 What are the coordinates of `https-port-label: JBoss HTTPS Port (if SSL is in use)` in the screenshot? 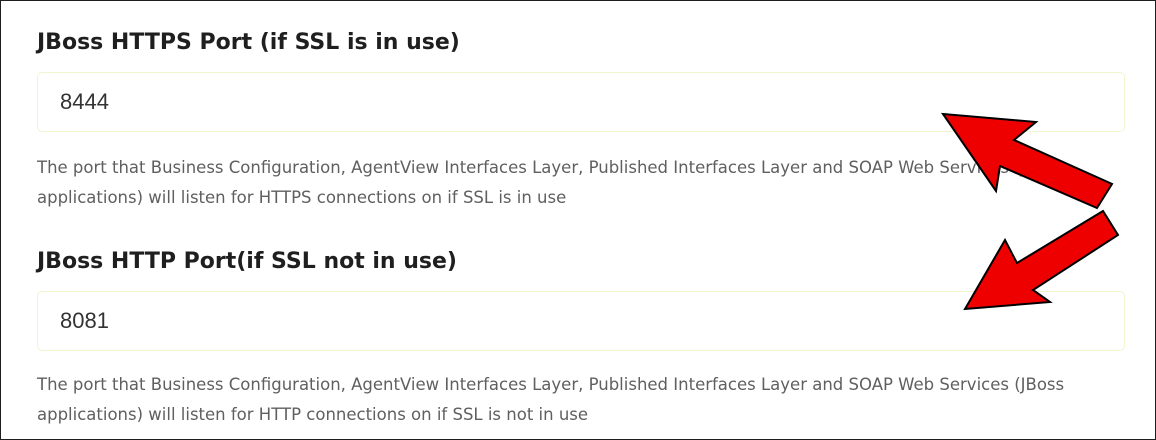 It's located at (248, 42).